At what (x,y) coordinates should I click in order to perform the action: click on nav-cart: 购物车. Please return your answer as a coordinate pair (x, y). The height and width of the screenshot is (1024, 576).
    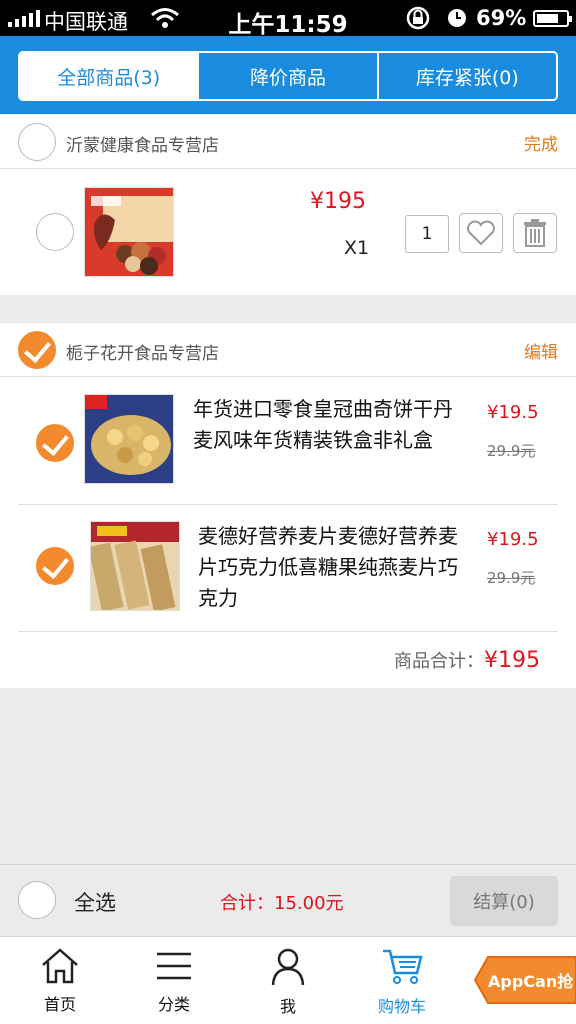
    Looking at the image, I should click on (402, 980).